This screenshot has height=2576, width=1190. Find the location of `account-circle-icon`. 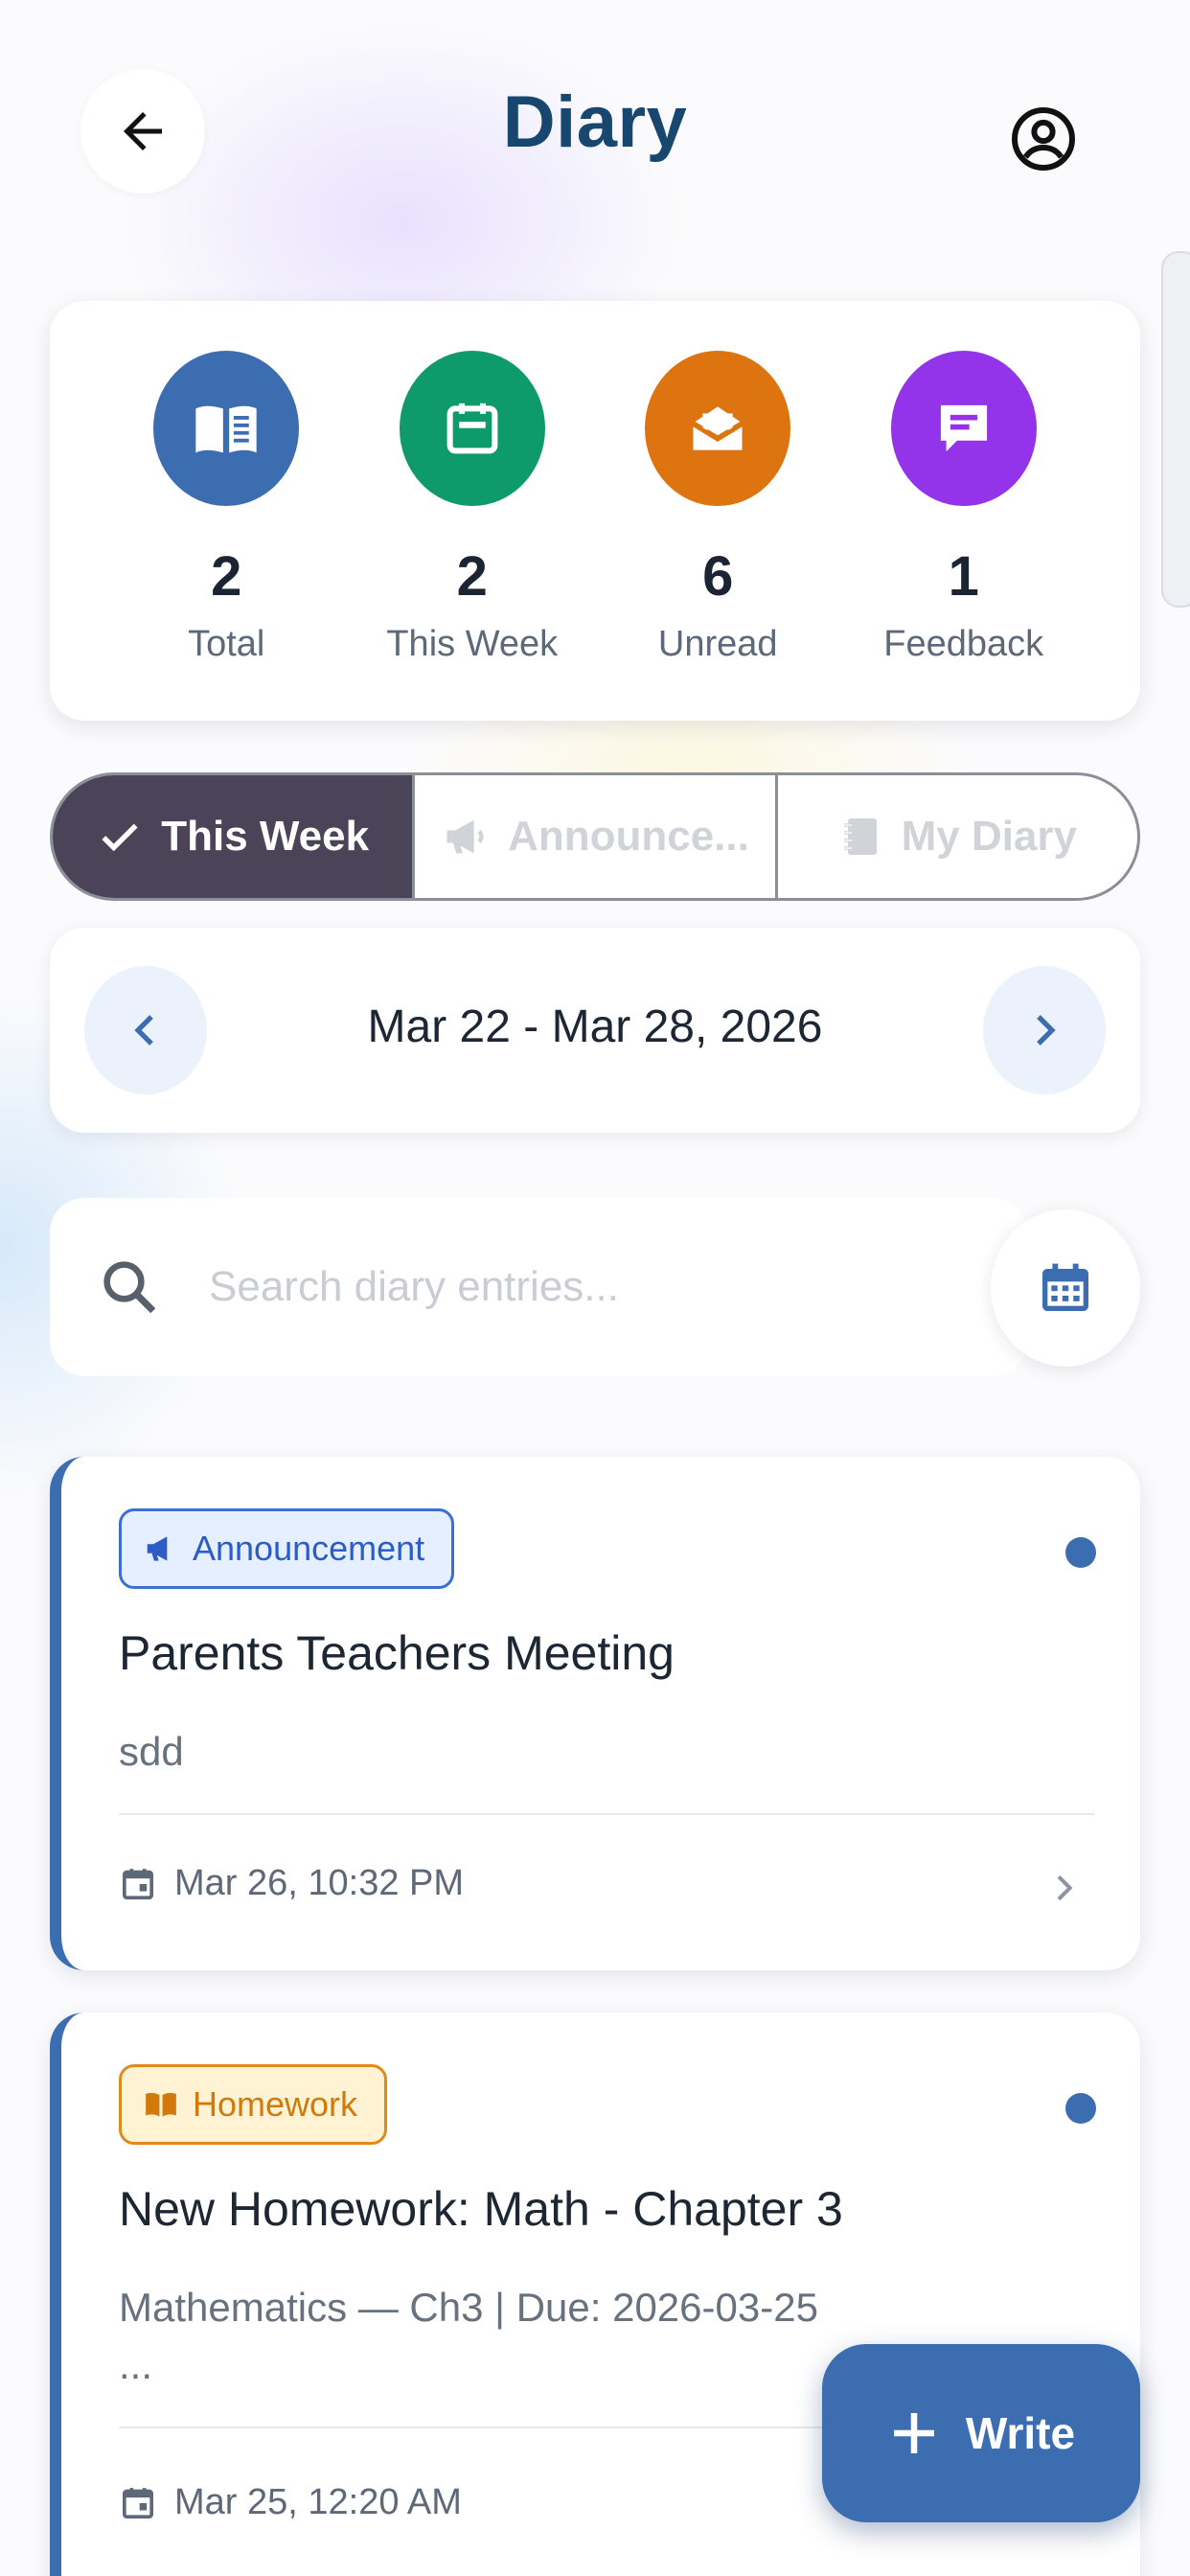

account-circle-icon is located at coordinates (1043, 139).